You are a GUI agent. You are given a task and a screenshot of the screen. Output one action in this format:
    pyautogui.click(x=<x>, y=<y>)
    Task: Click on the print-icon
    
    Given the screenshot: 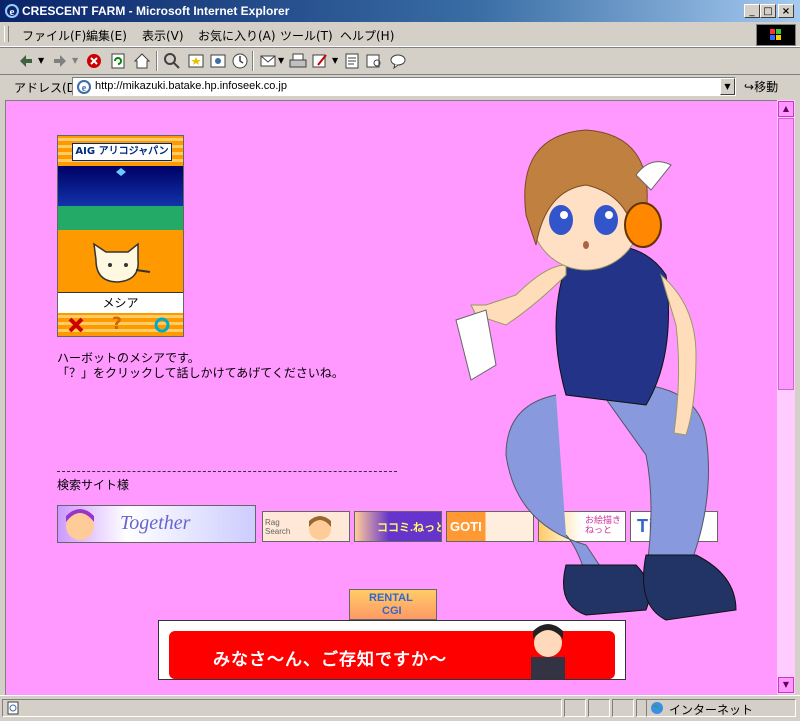 What is the action you would take?
    pyautogui.click(x=298, y=61)
    